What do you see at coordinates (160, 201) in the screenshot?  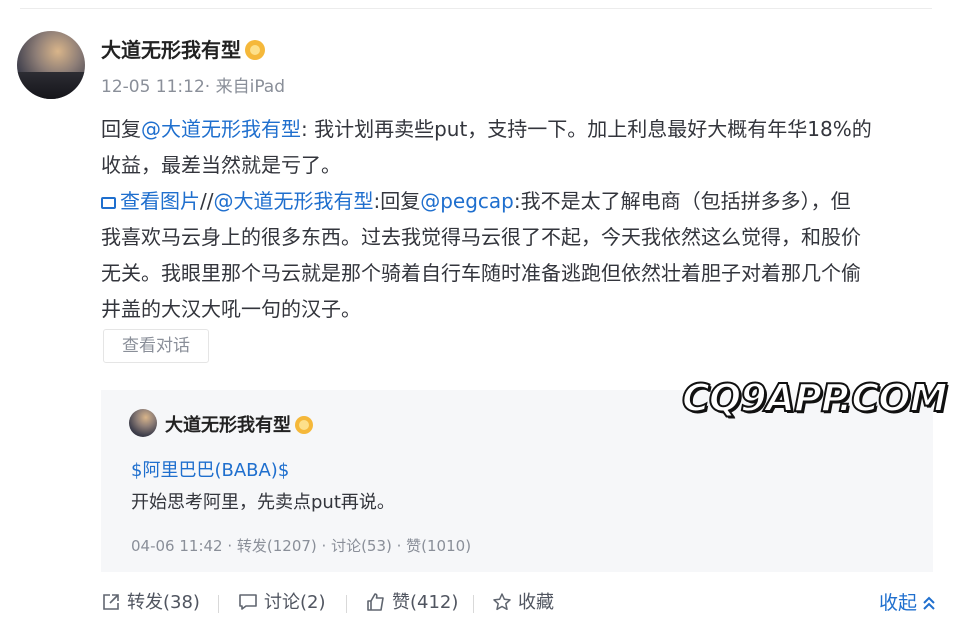 I see `view-image-label: 查看图片` at bounding box center [160, 201].